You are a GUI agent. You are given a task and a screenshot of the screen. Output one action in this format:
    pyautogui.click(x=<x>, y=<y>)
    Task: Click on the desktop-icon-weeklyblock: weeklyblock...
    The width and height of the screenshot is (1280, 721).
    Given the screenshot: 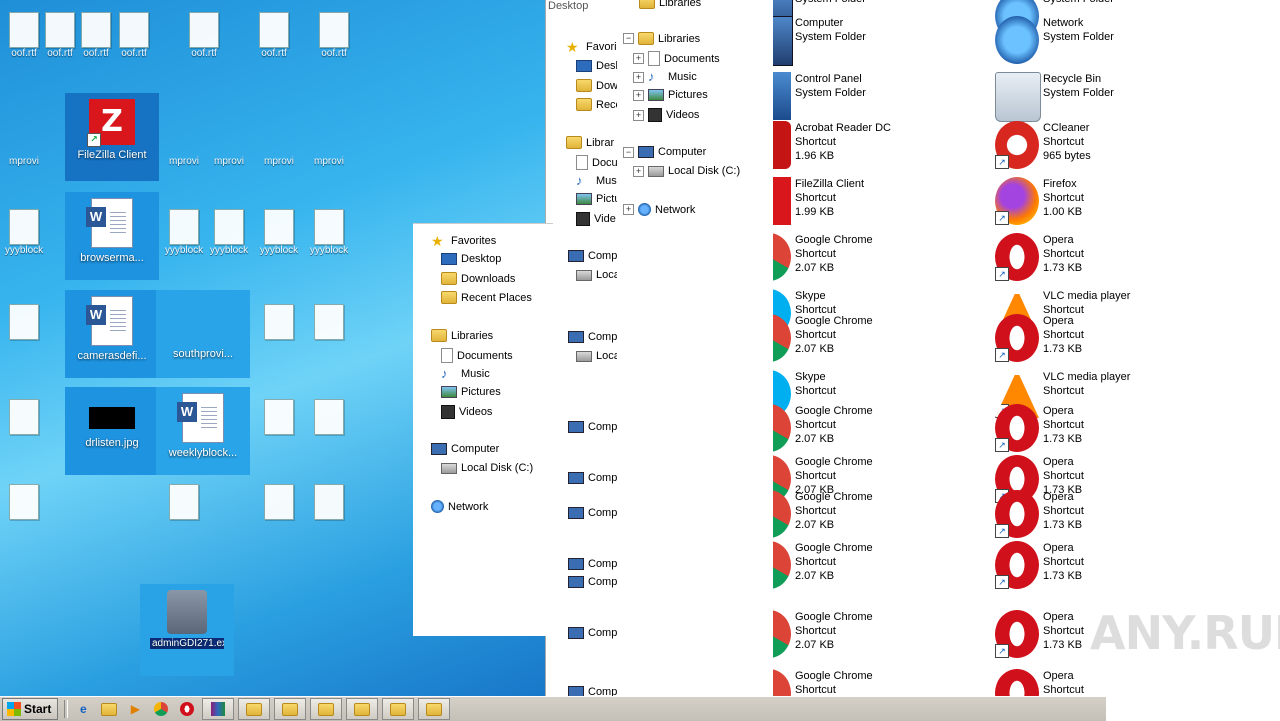 What is the action you would take?
    pyautogui.click(x=203, y=431)
    